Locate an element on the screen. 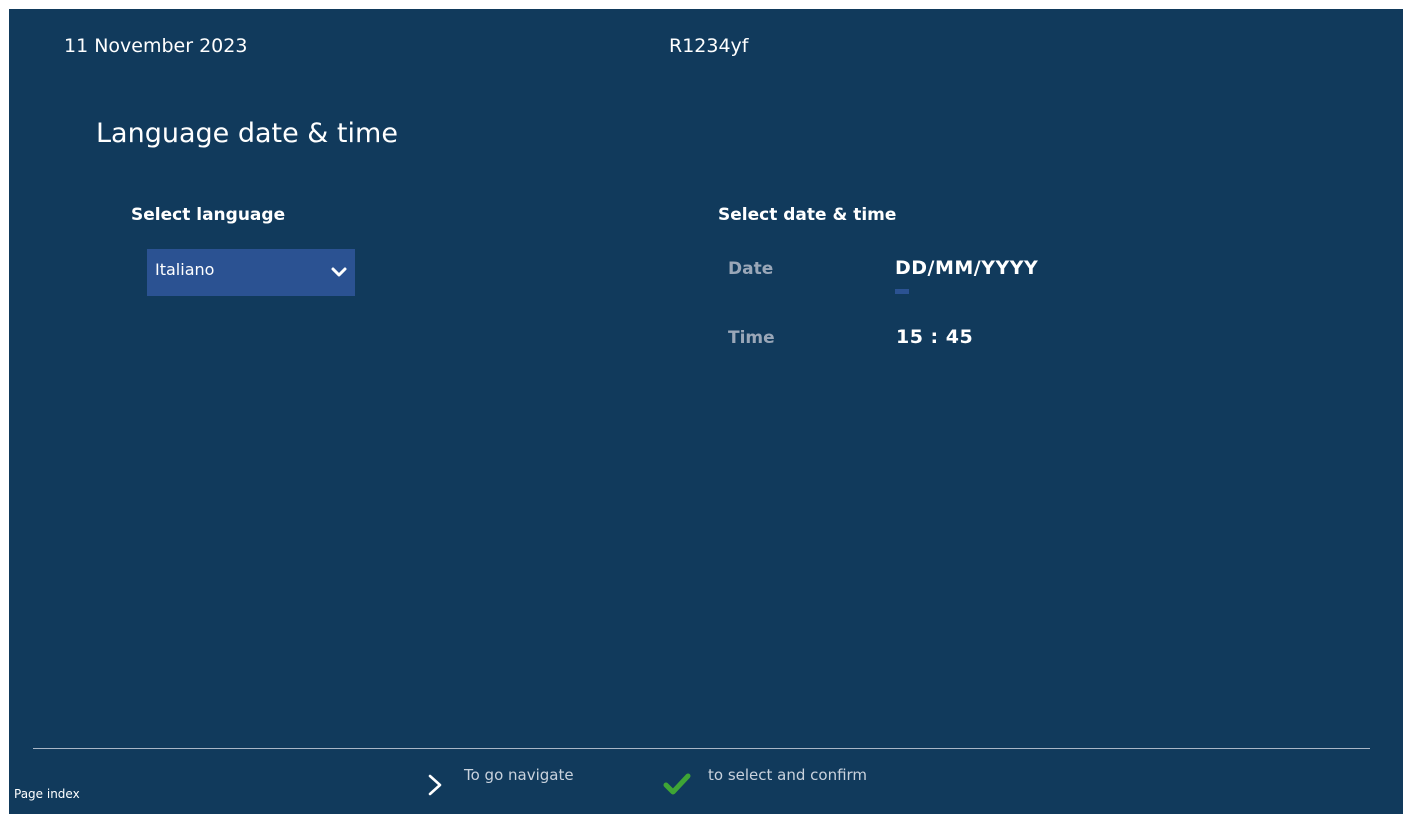 This screenshot has width=1403, height=814. top-clipped-strip is located at coordinates (701, 4).